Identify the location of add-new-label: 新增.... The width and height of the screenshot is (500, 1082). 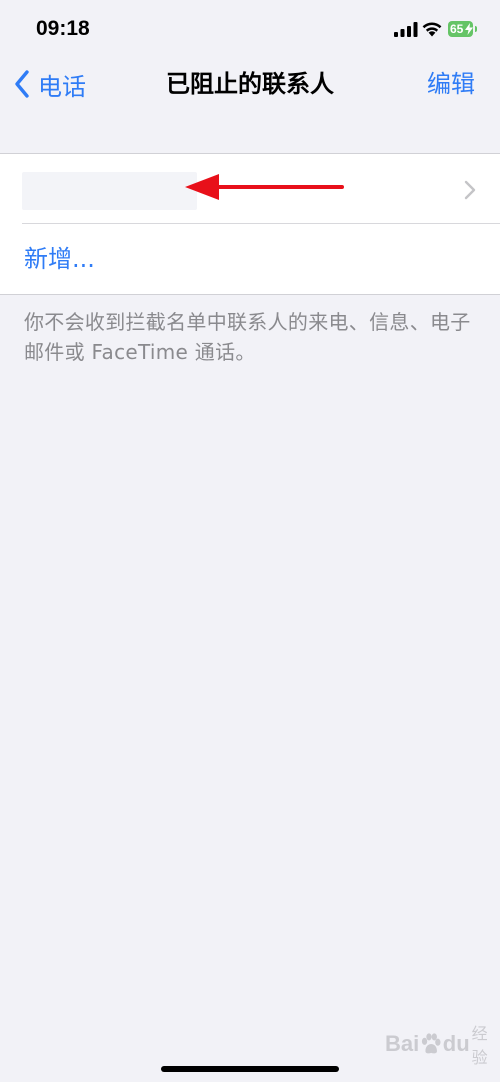
(59, 259).